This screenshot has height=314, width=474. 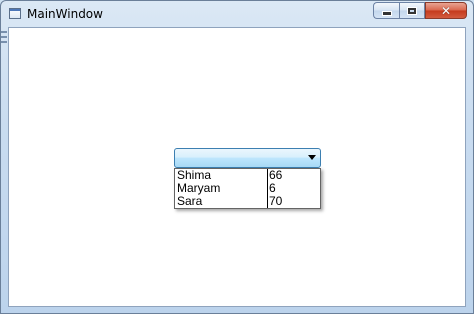 What do you see at coordinates (247, 188) in the screenshot?
I see `combobox-dropdown-list: Shima 66 Maryam 6 Sara 70` at bounding box center [247, 188].